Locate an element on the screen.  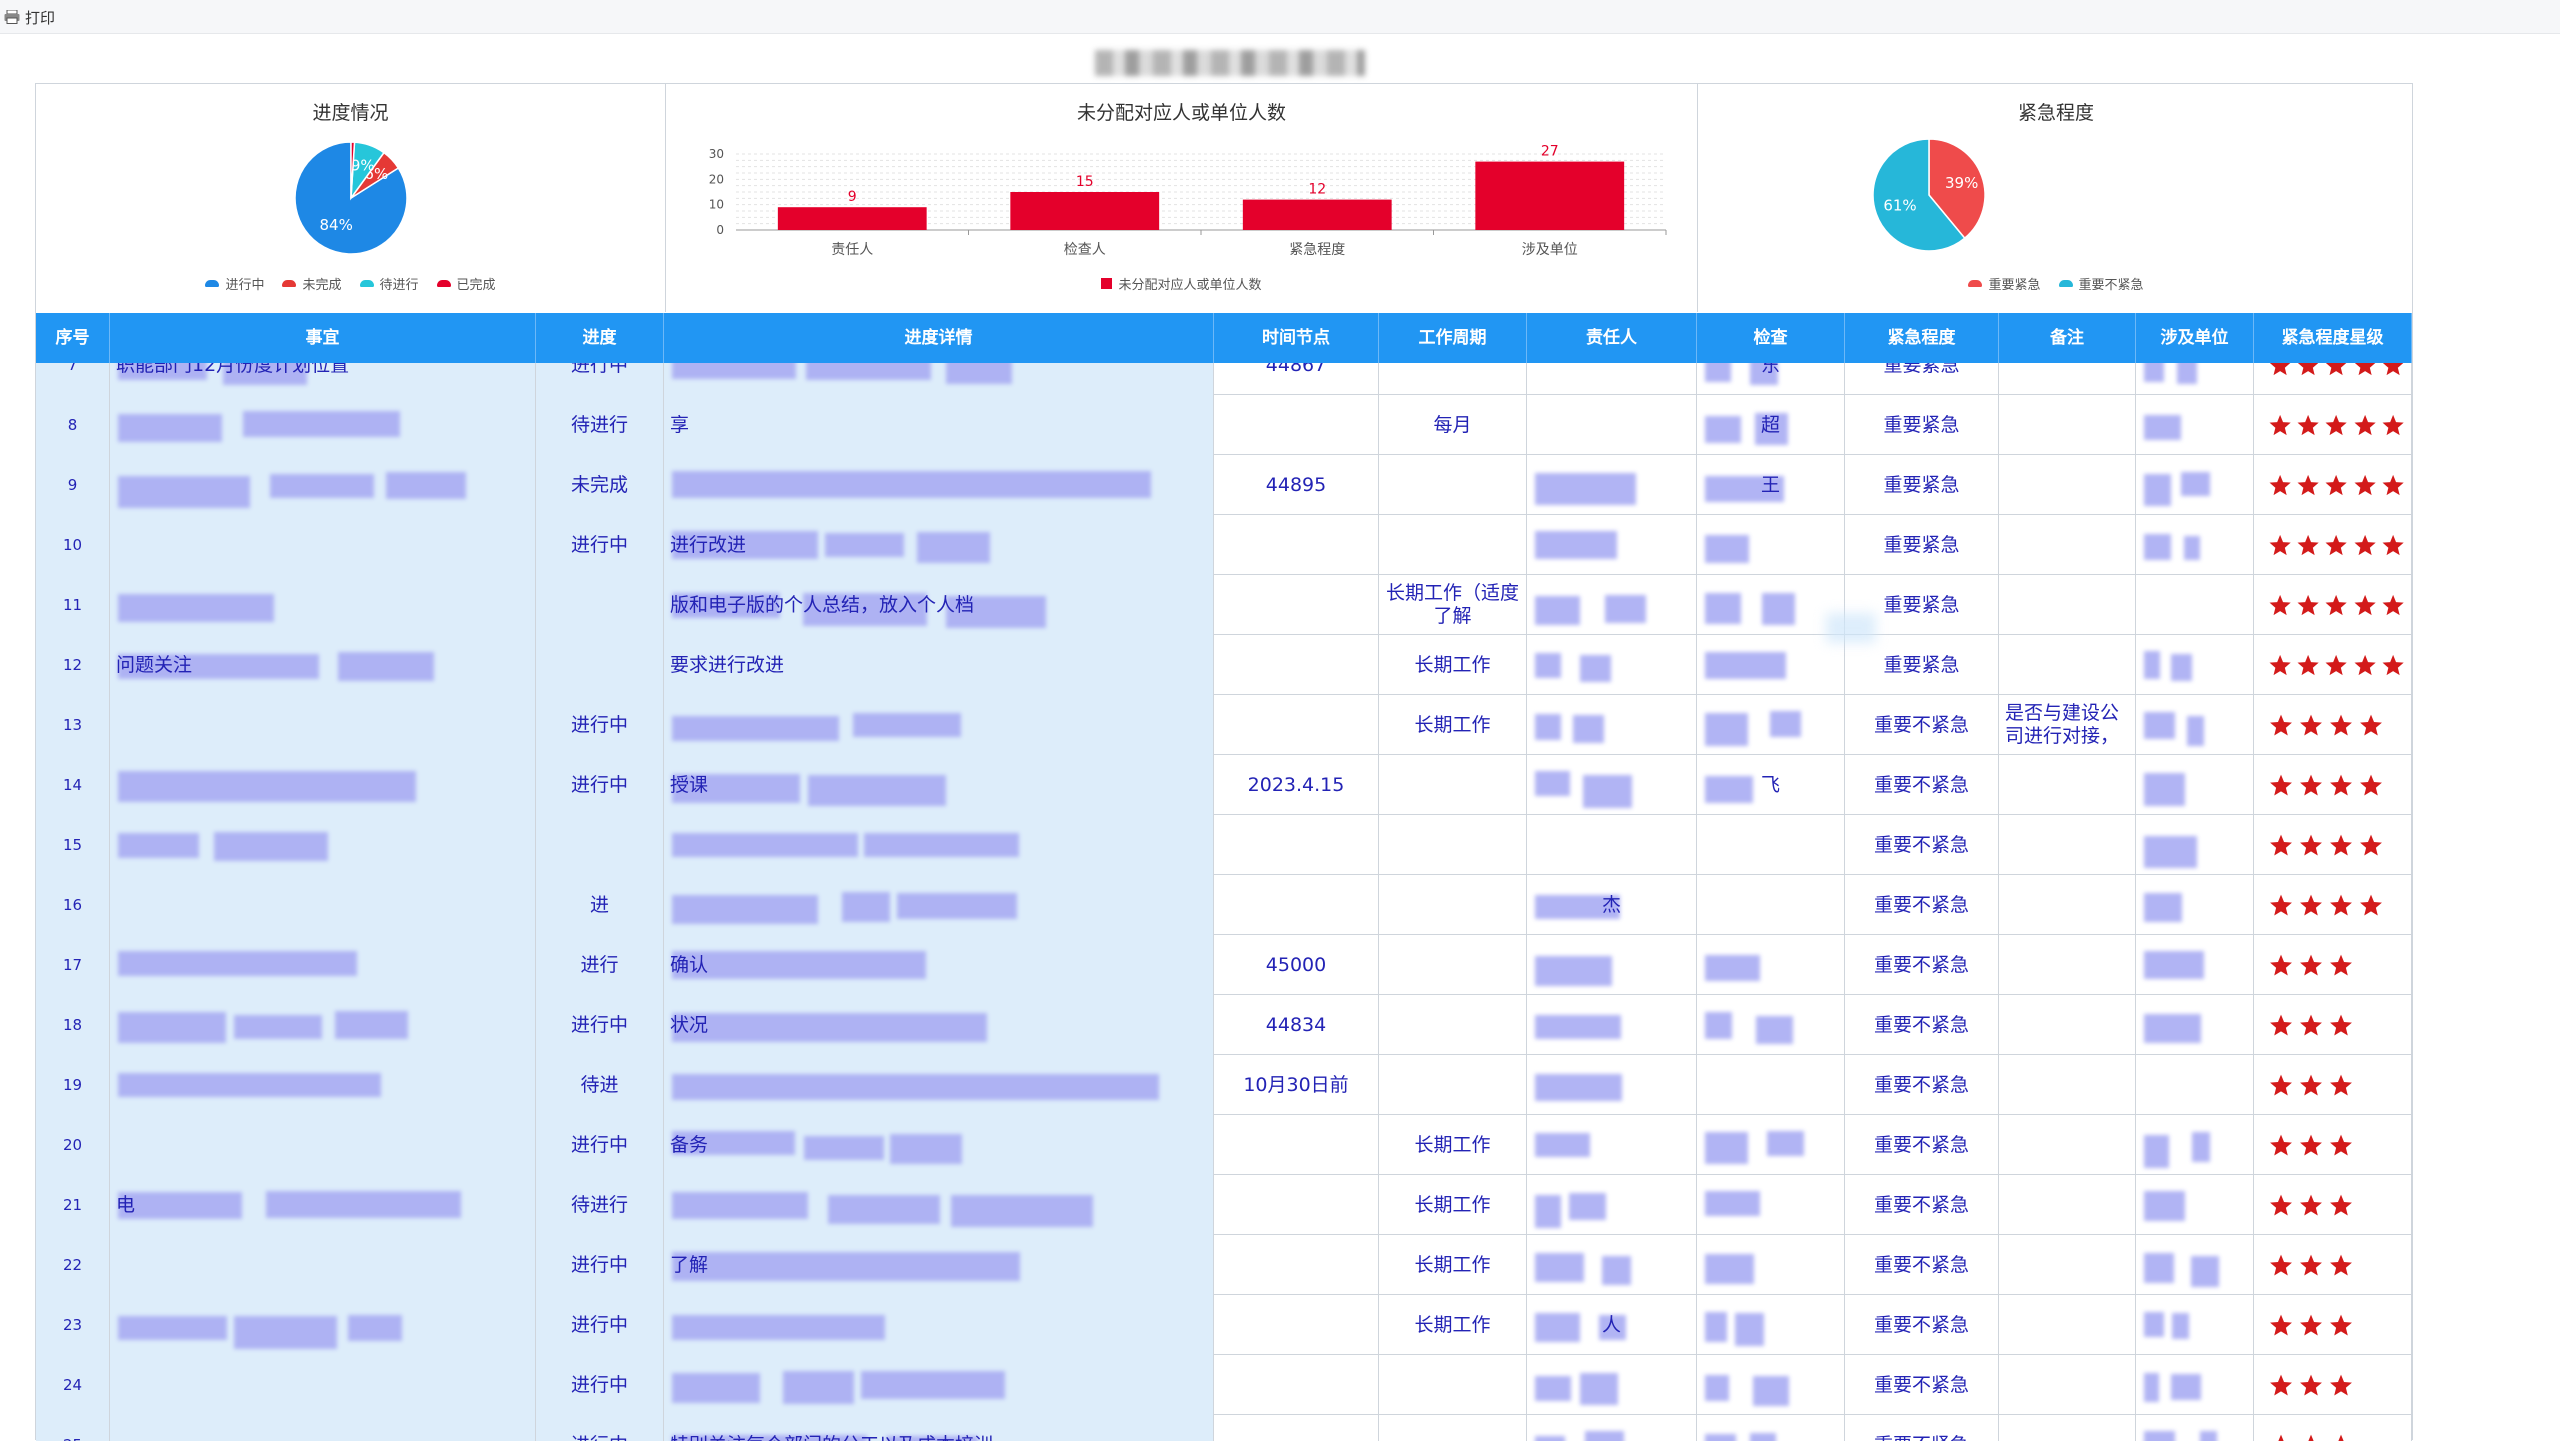
table-row: 7职能部门12月份度计划位置进行中44867东重要紧急 is located at coordinates (1224, 379).